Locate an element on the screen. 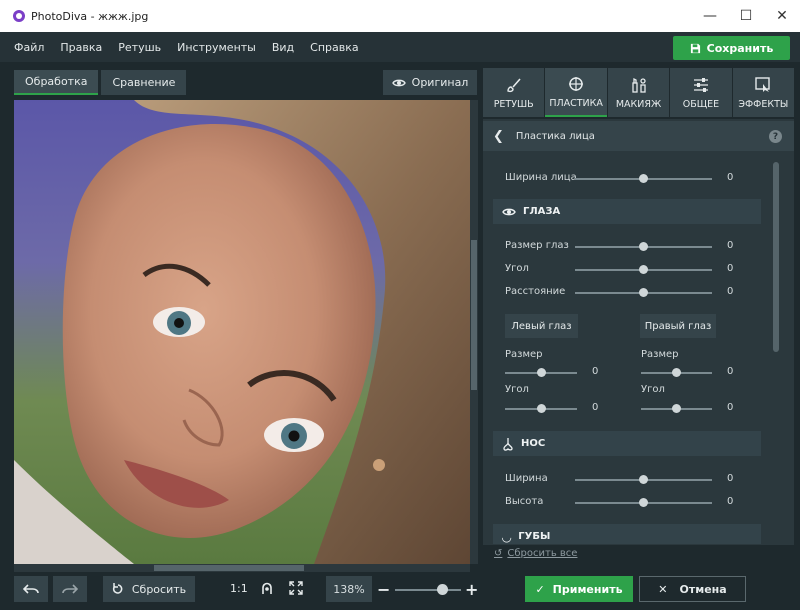 Image resolution: width=800 pixels, height=610 pixels. save-button-label: Сохранить is located at coordinates (740, 48).